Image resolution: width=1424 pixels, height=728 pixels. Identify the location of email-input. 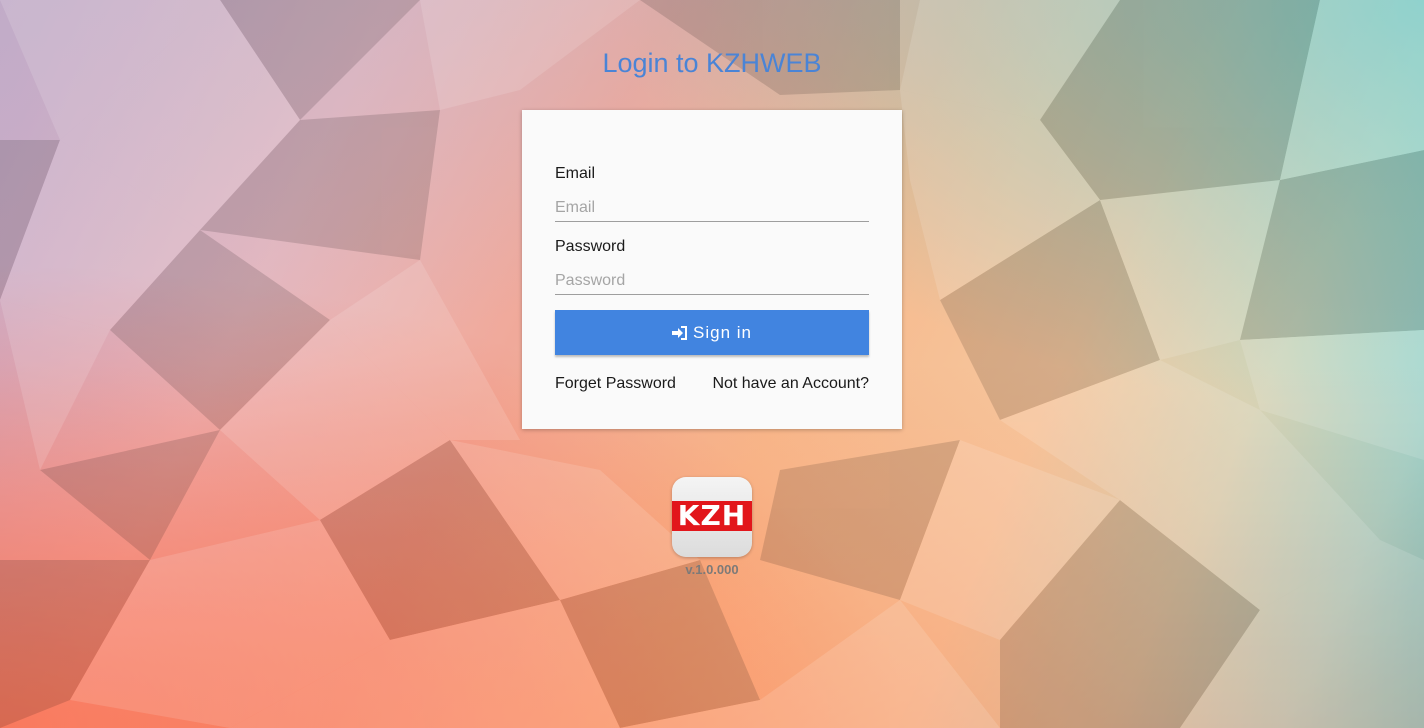
(712, 208).